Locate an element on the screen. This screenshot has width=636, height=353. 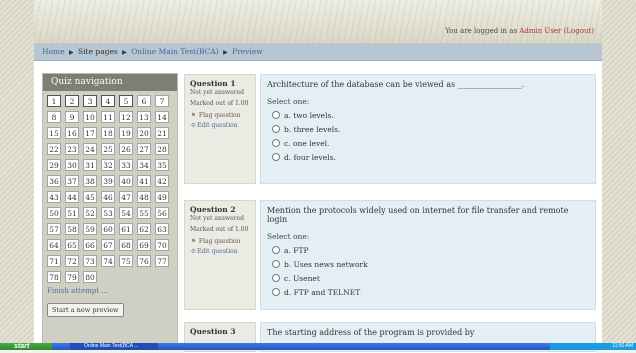
question-nav-button: 59 is located at coordinates (90, 229).